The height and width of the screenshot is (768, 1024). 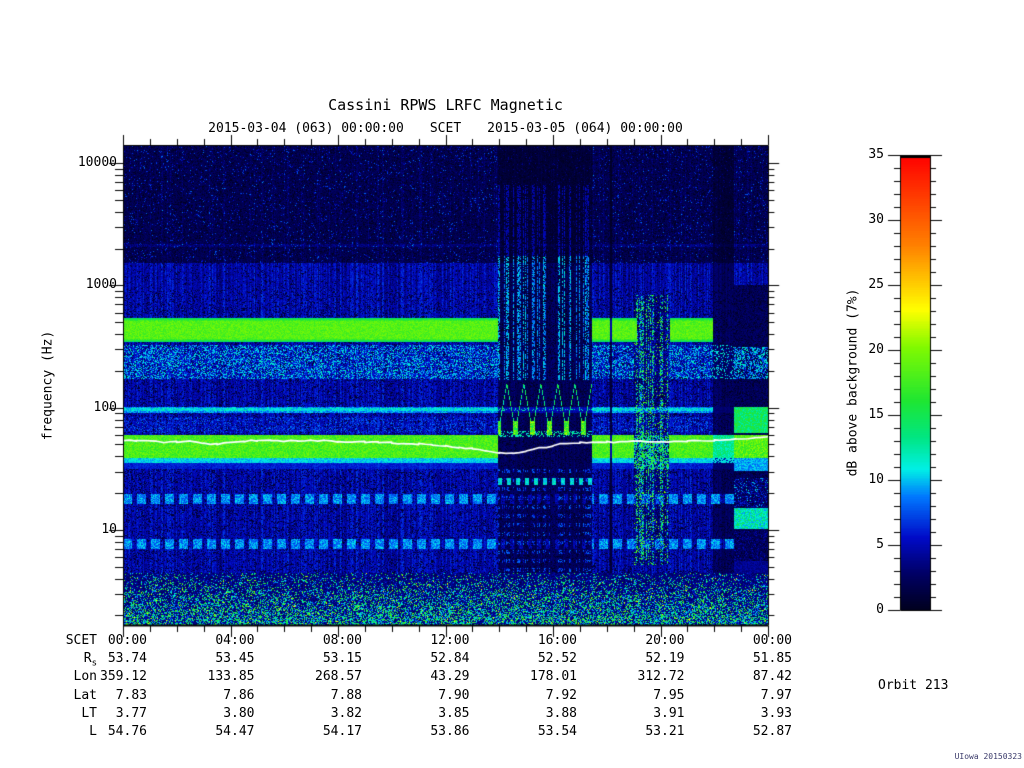 I want to click on y-tick-label: 100, so click(x=105, y=407).